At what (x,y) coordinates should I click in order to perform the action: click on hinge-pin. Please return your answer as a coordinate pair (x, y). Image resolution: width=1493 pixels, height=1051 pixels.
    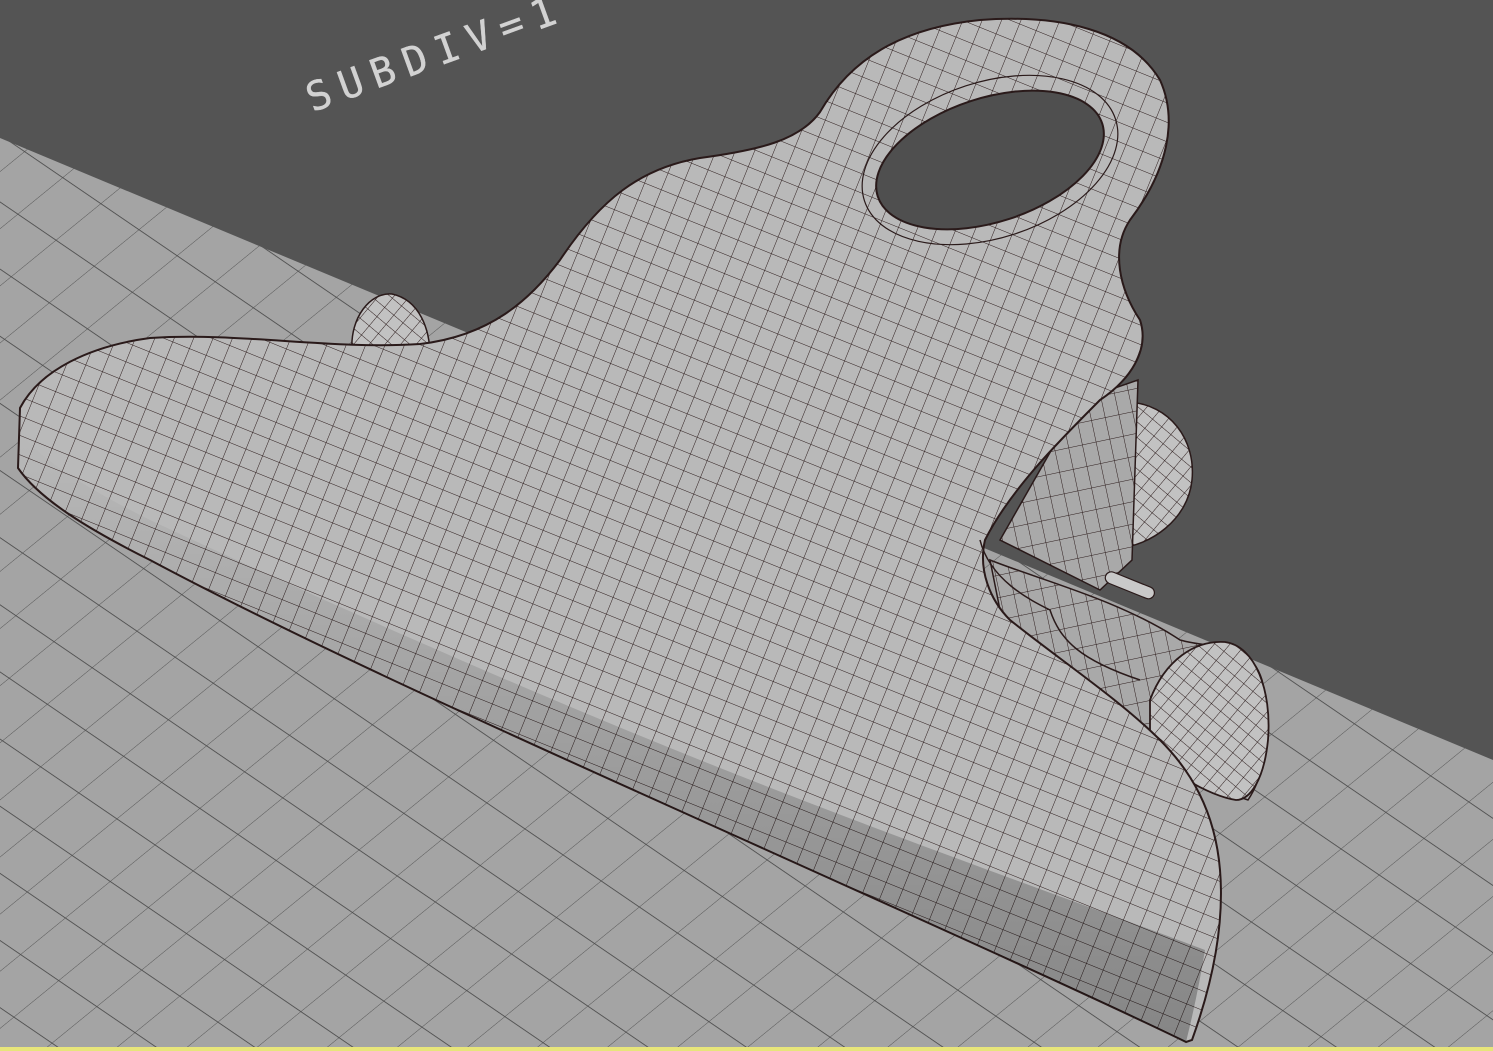
    Looking at the image, I should click on (1130, 585).